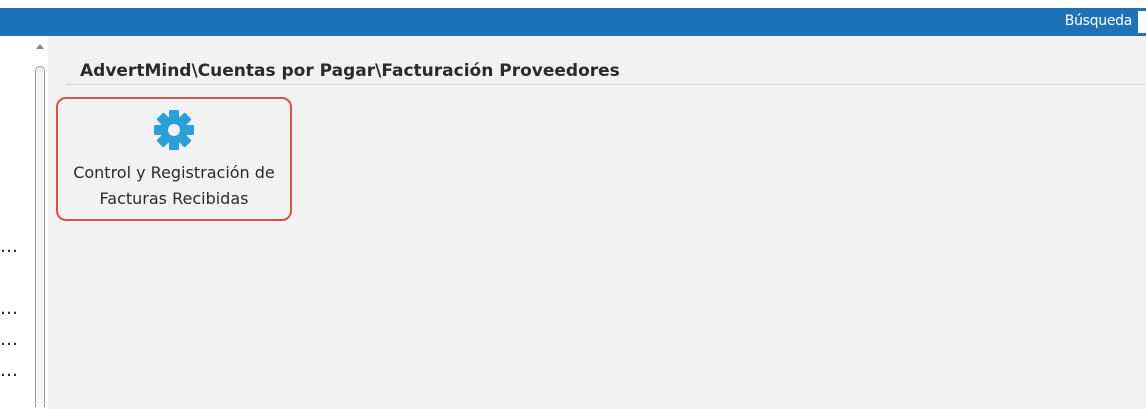  Describe the element at coordinates (174, 198) in the screenshot. I see `tile-label-line: Facturas Recibidas` at that location.